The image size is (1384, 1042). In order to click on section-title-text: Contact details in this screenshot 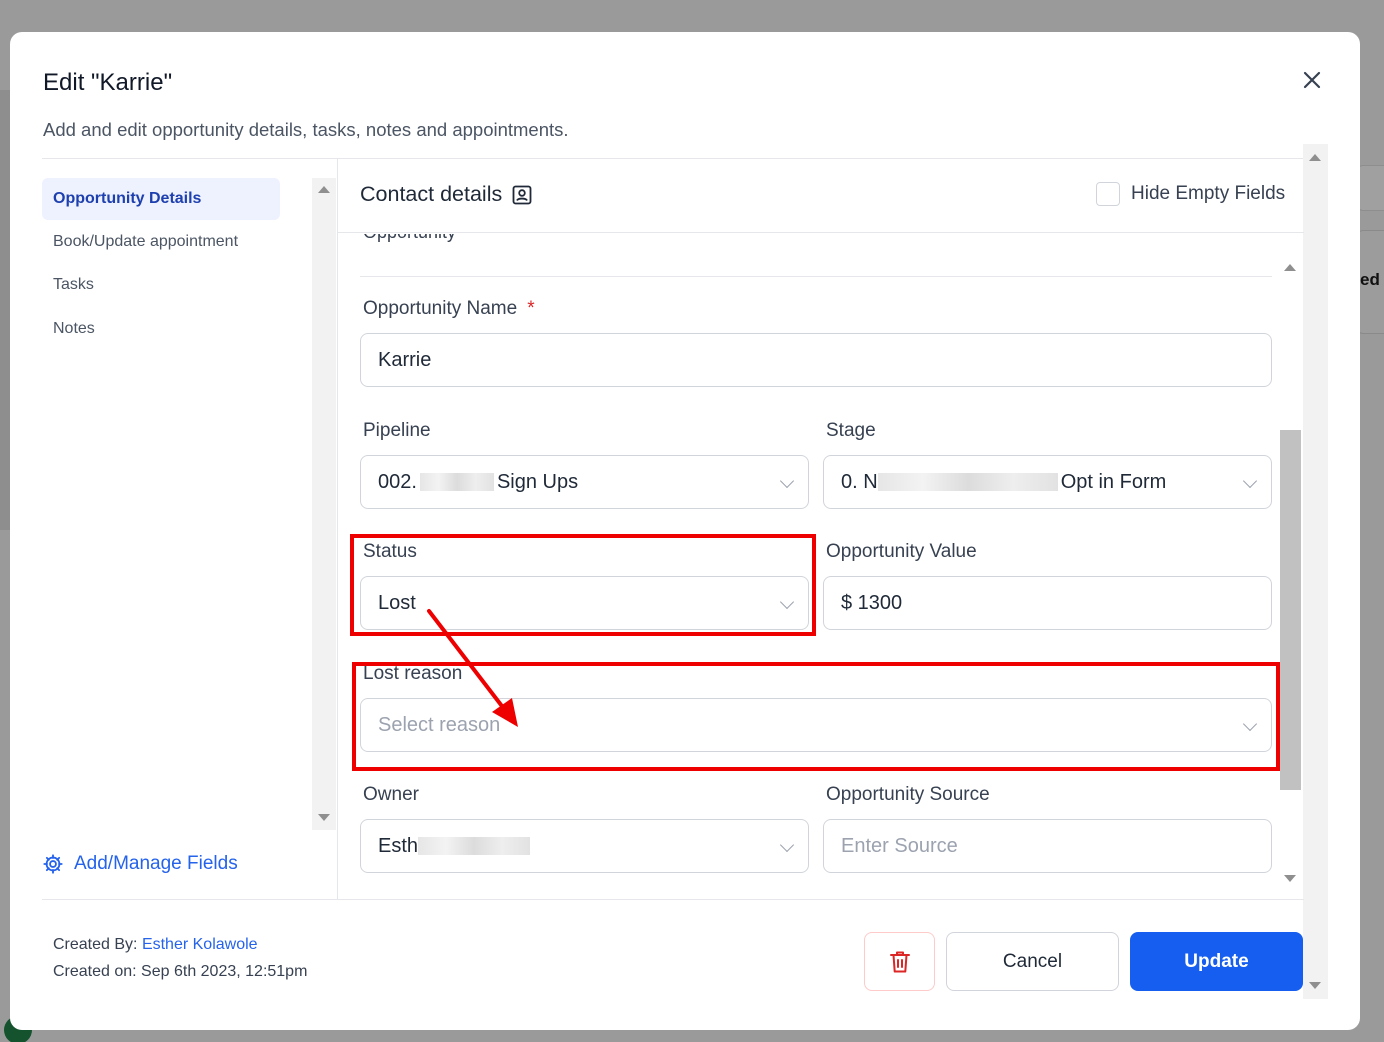, I will do `click(431, 194)`.